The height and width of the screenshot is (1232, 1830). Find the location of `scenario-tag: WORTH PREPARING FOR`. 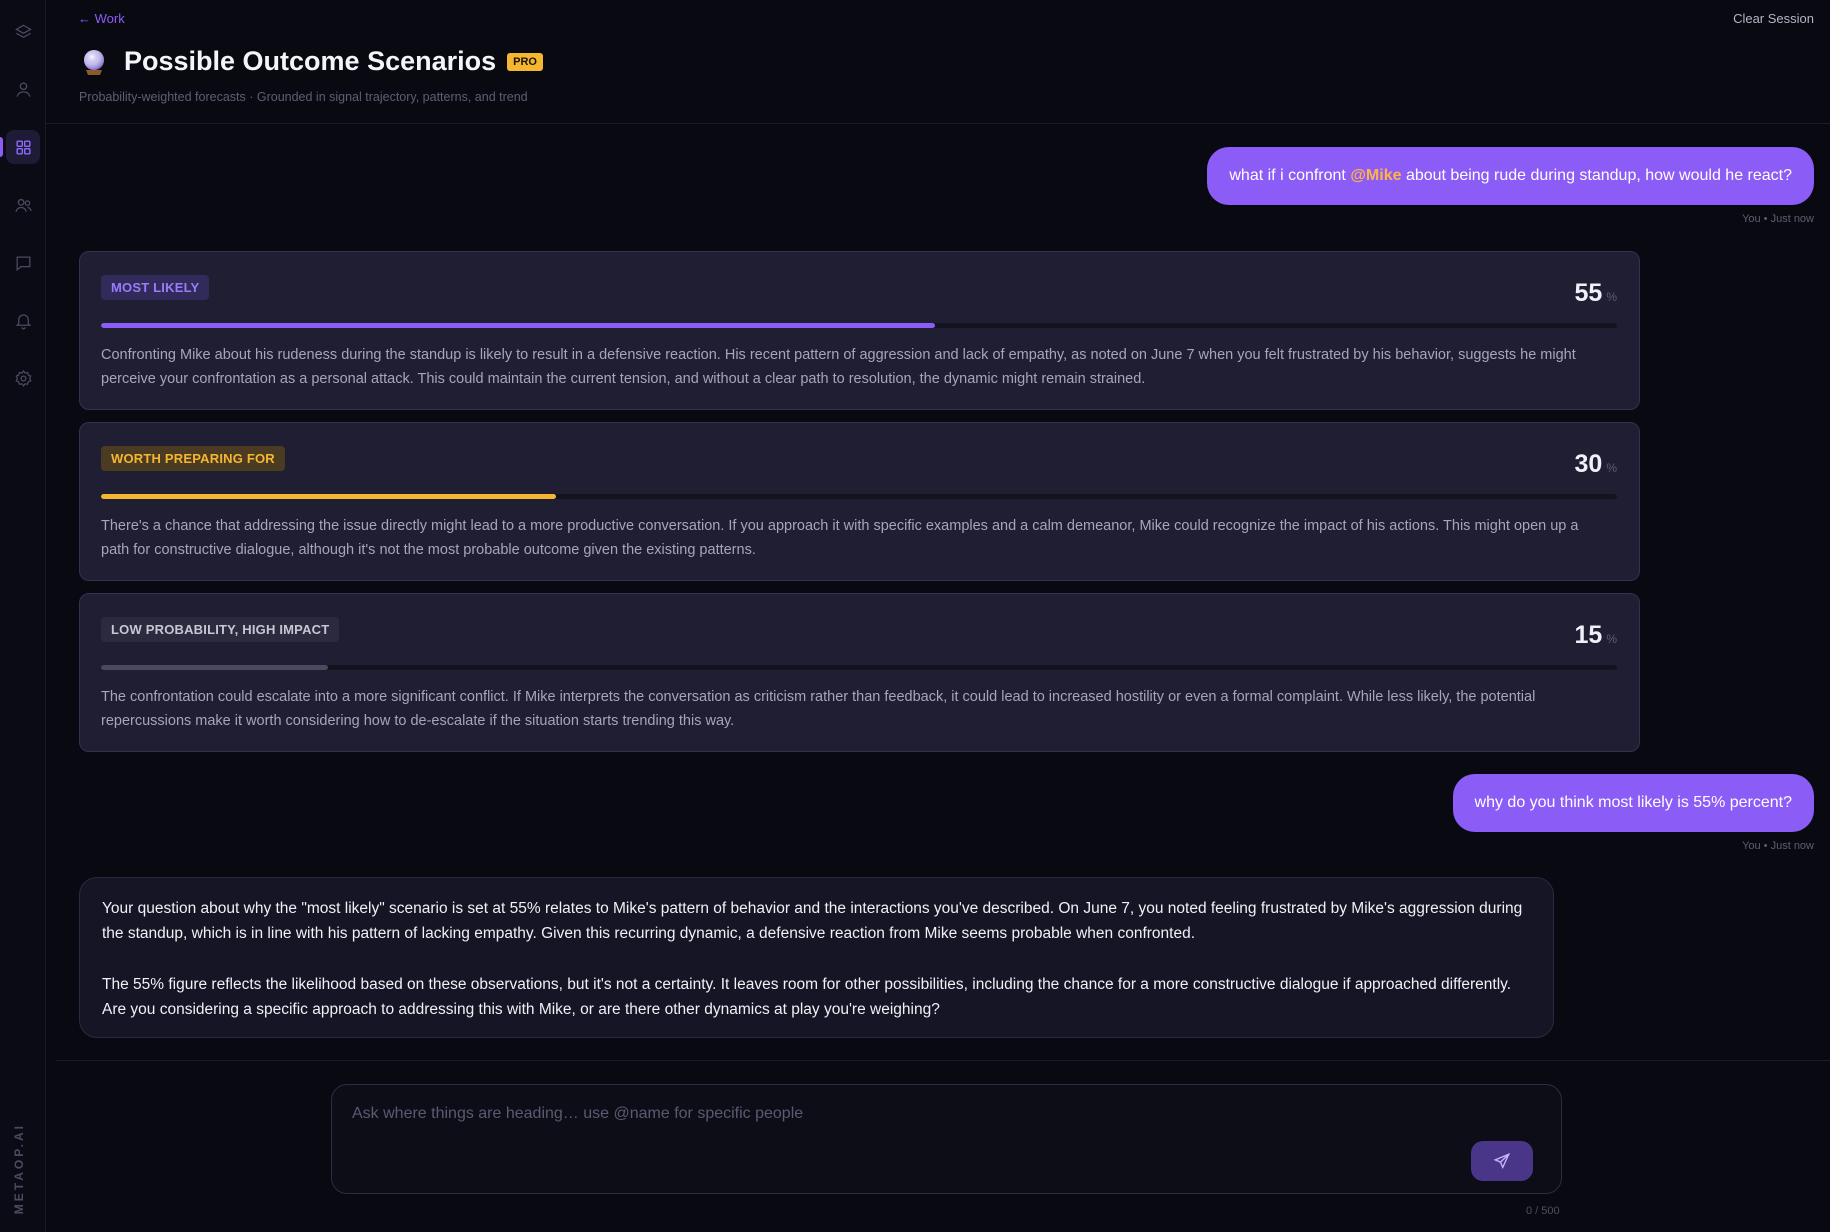

scenario-tag: WORTH PREPARING FOR is located at coordinates (193, 458).